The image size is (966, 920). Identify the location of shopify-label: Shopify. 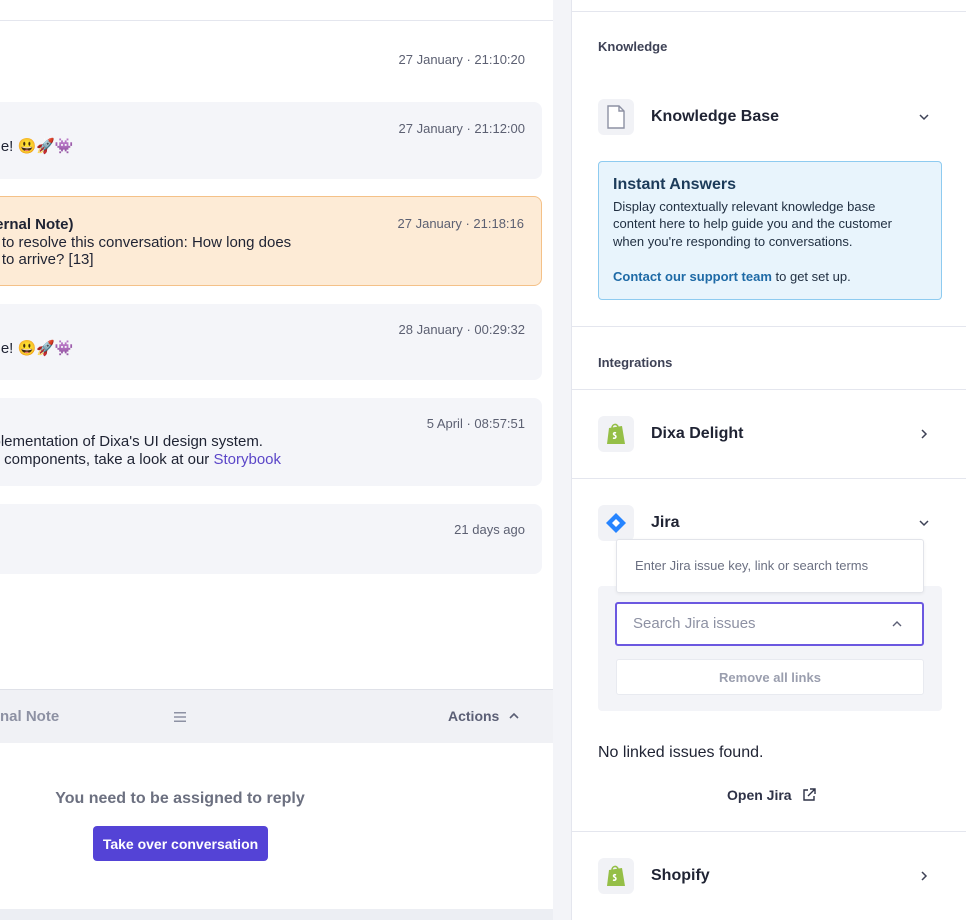
(680, 875).